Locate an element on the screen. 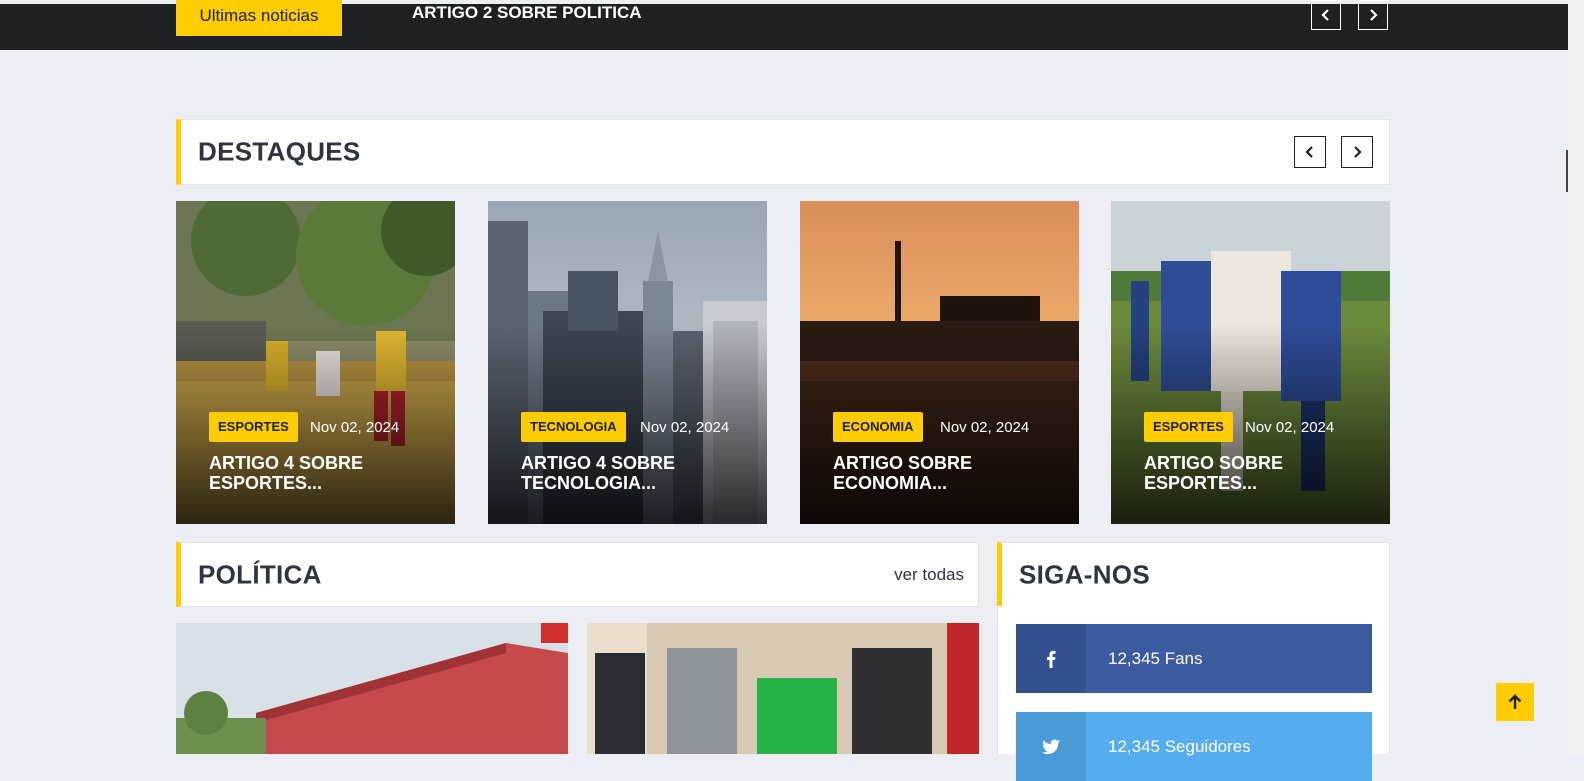 The width and height of the screenshot is (1584, 781). facebook-fans-count: 12,345 Fans is located at coordinates (1155, 658).